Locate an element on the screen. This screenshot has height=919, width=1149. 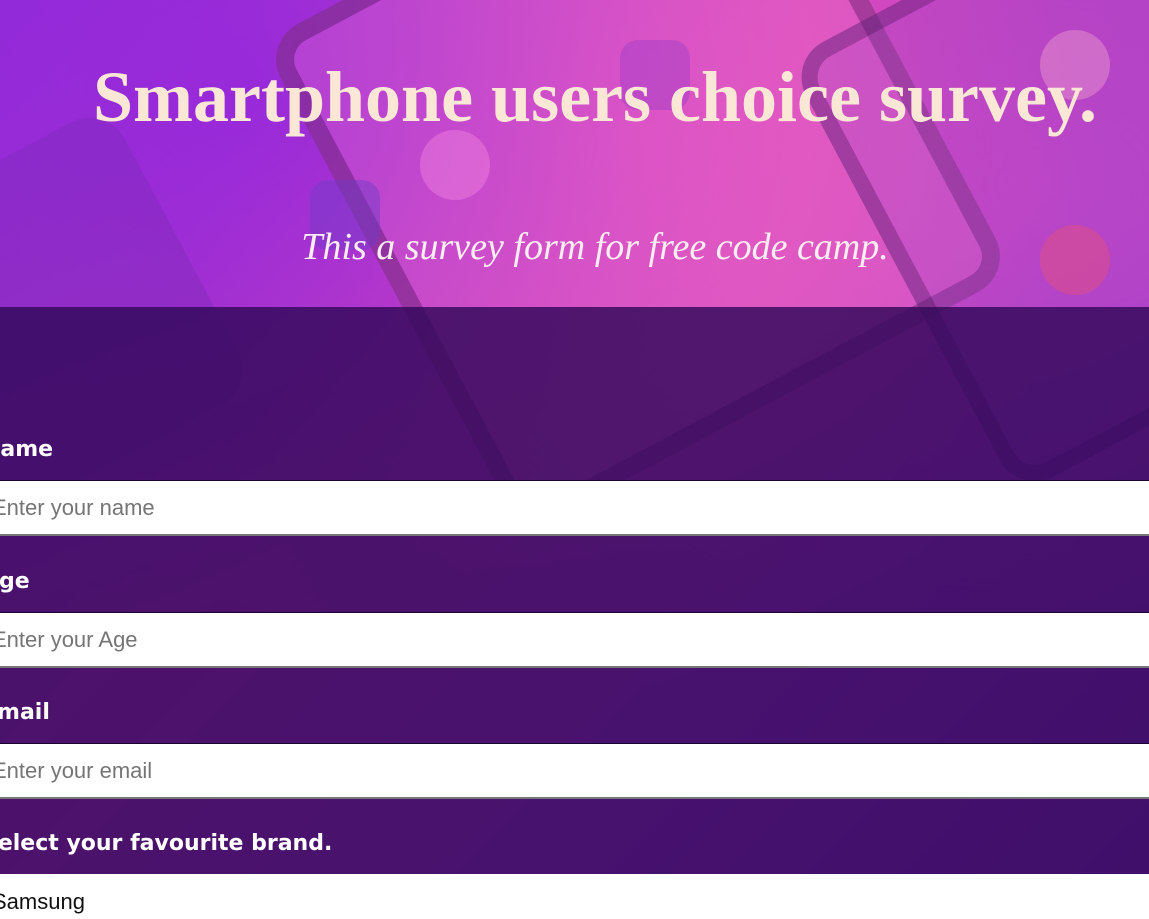
age-label: Age is located at coordinates (15, 581).